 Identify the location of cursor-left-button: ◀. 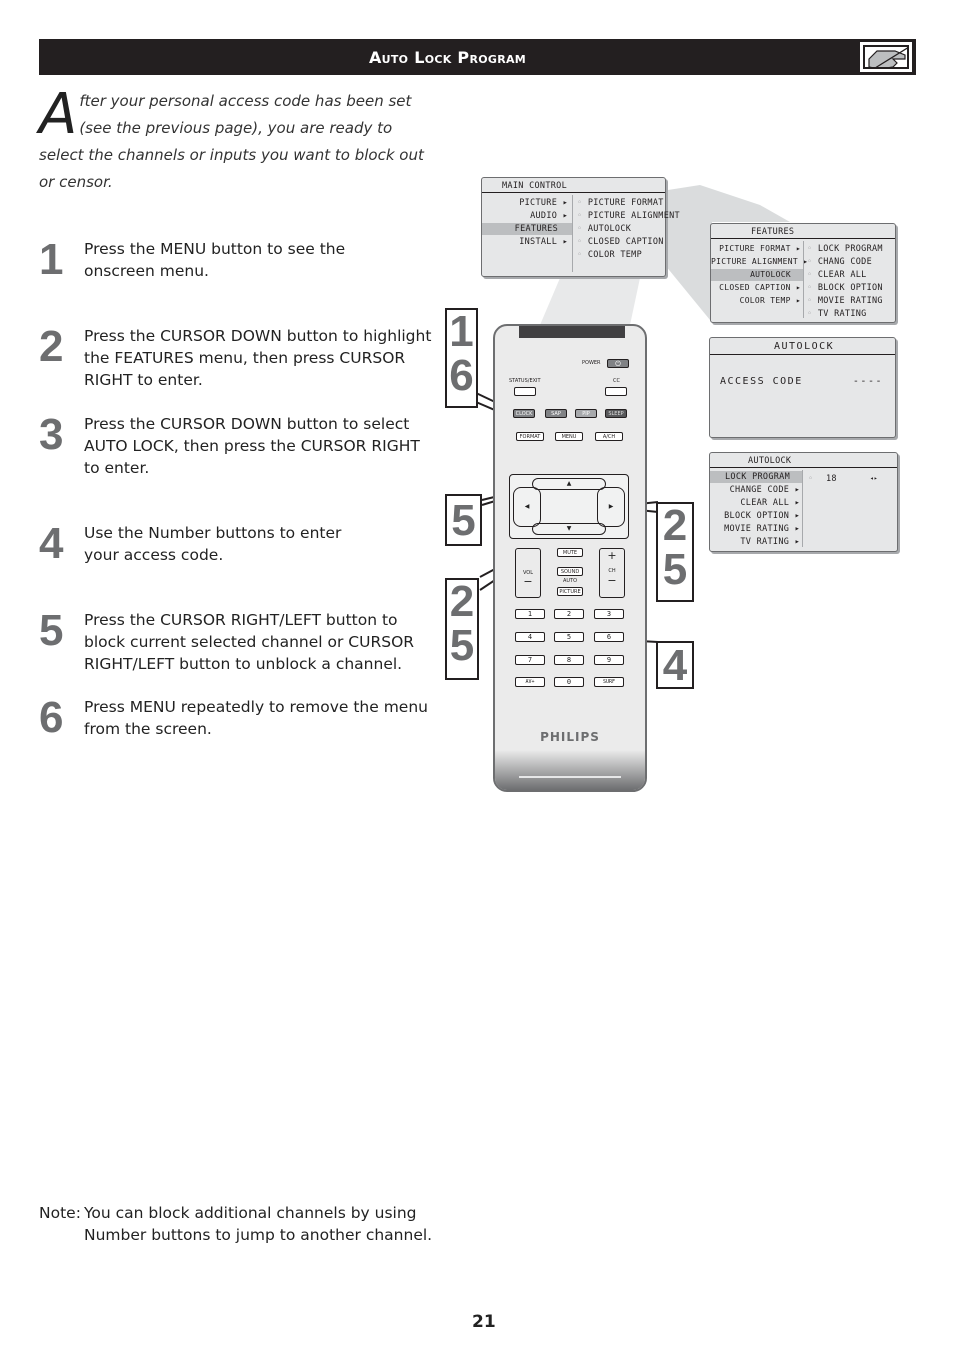
(527, 507).